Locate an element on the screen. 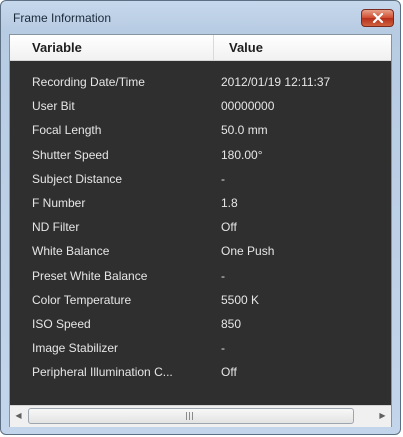  scrollbar-thumb is located at coordinates (191, 416).